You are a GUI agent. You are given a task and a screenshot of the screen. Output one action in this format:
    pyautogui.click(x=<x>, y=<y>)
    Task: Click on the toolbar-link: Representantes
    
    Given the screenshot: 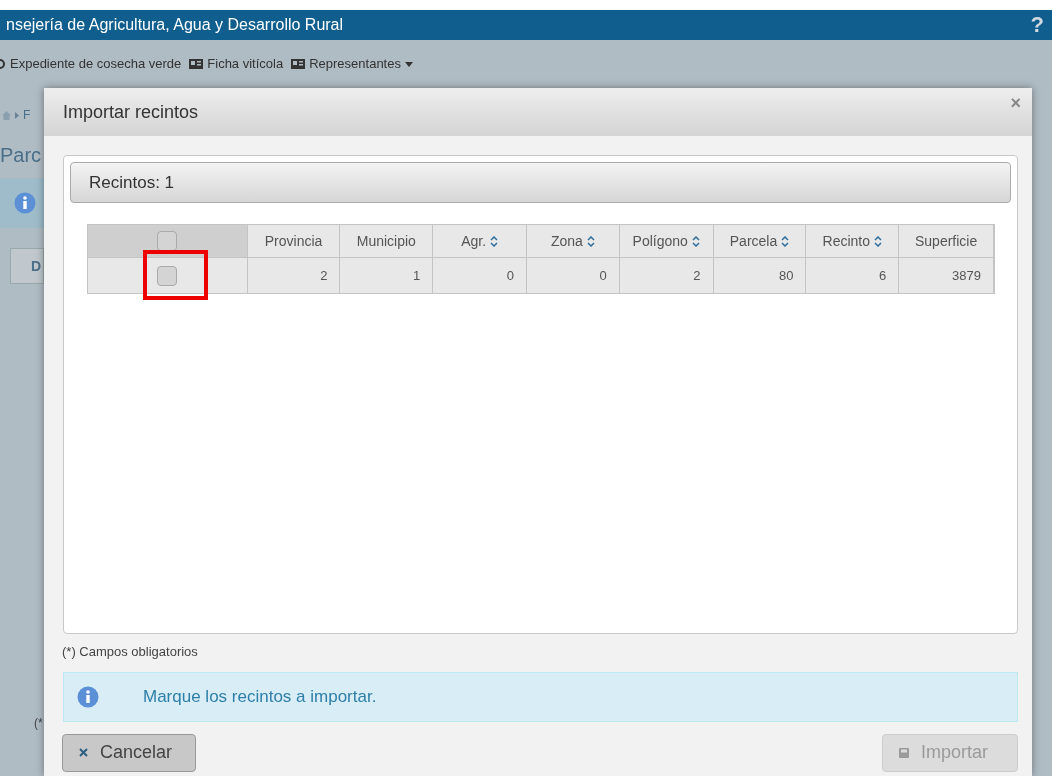 What is the action you would take?
    pyautogui.click(x=352, y=64)
    